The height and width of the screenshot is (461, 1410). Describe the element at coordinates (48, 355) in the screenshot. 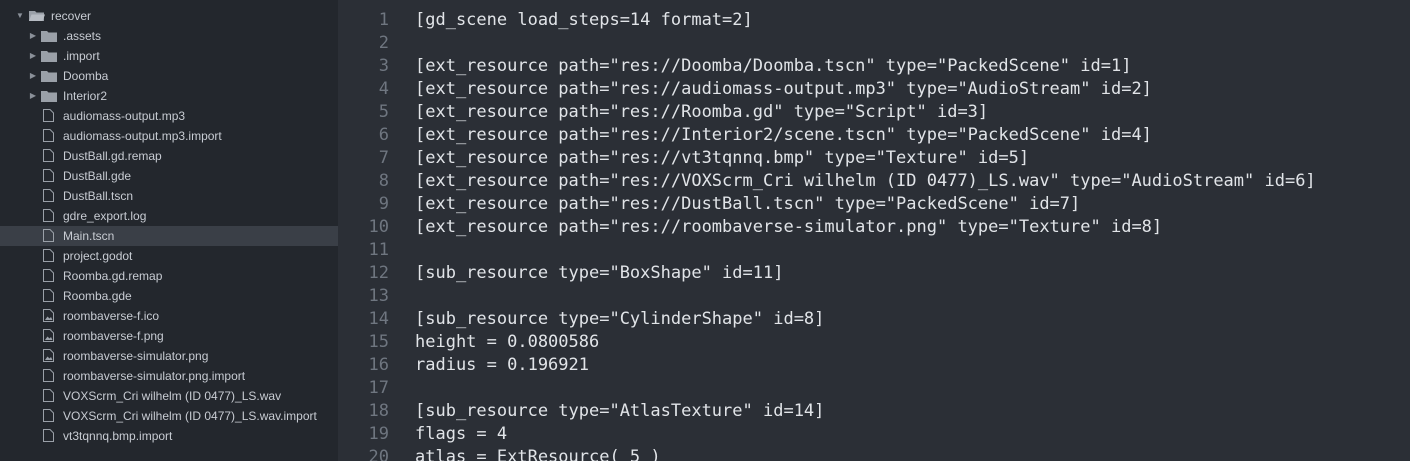

I see `image-file-icon` at that location.